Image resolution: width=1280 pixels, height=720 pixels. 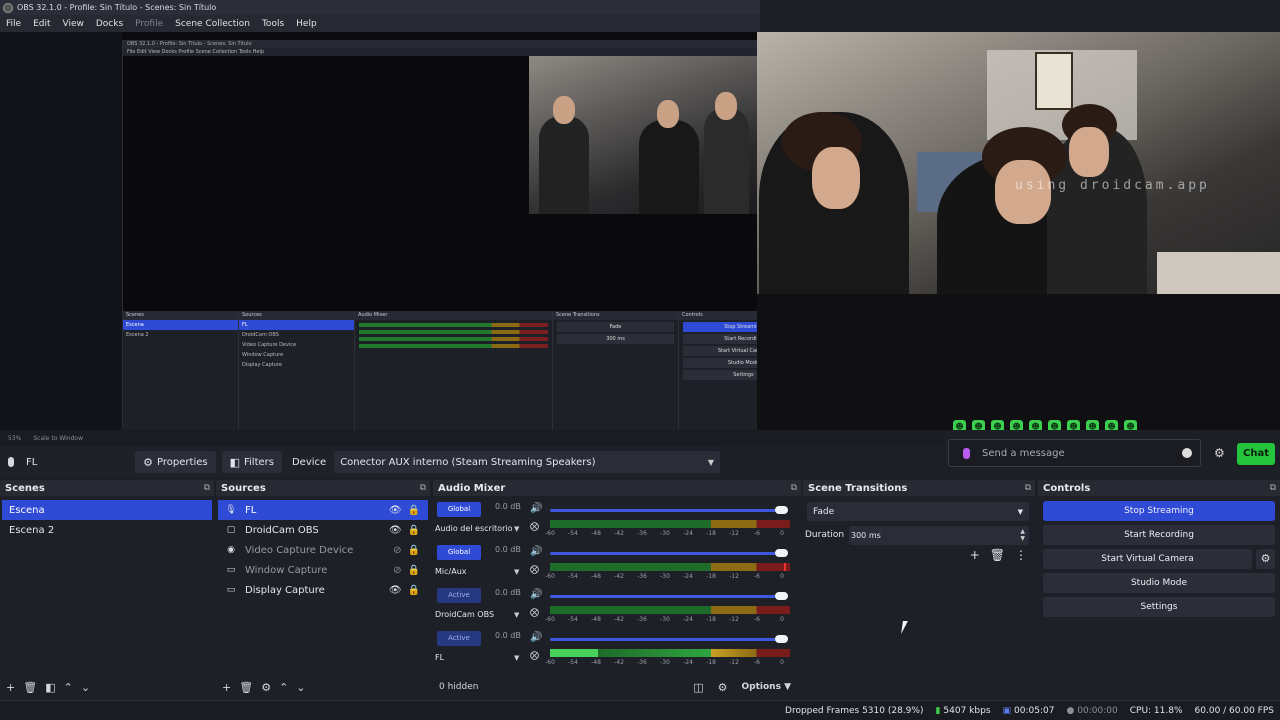 I want to click on studio-mode-button: Studio Mode, so click(x=1159, y=583).